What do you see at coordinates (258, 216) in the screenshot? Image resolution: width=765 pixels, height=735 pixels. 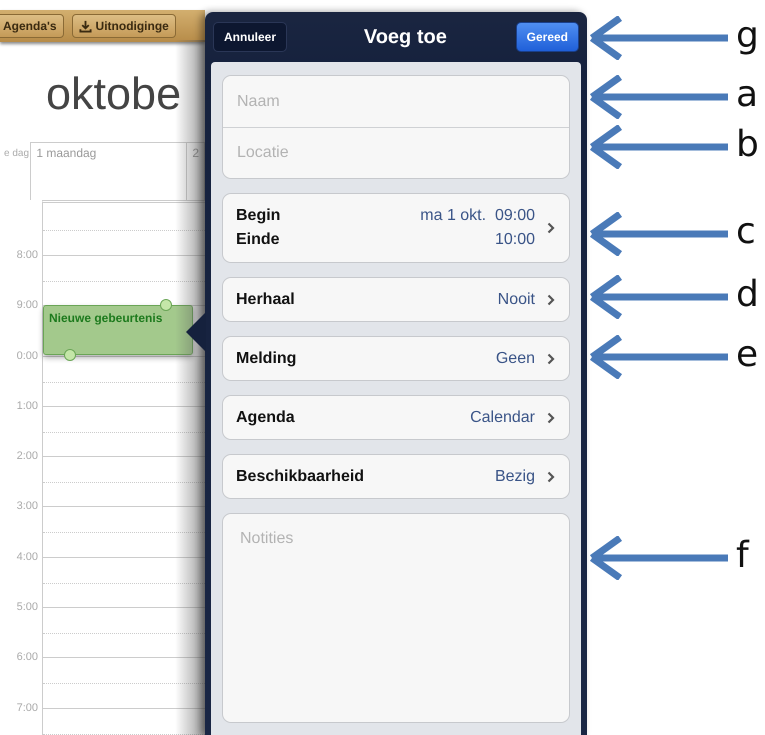 I see `row-label: Begin` at bounding box center [258, 216].